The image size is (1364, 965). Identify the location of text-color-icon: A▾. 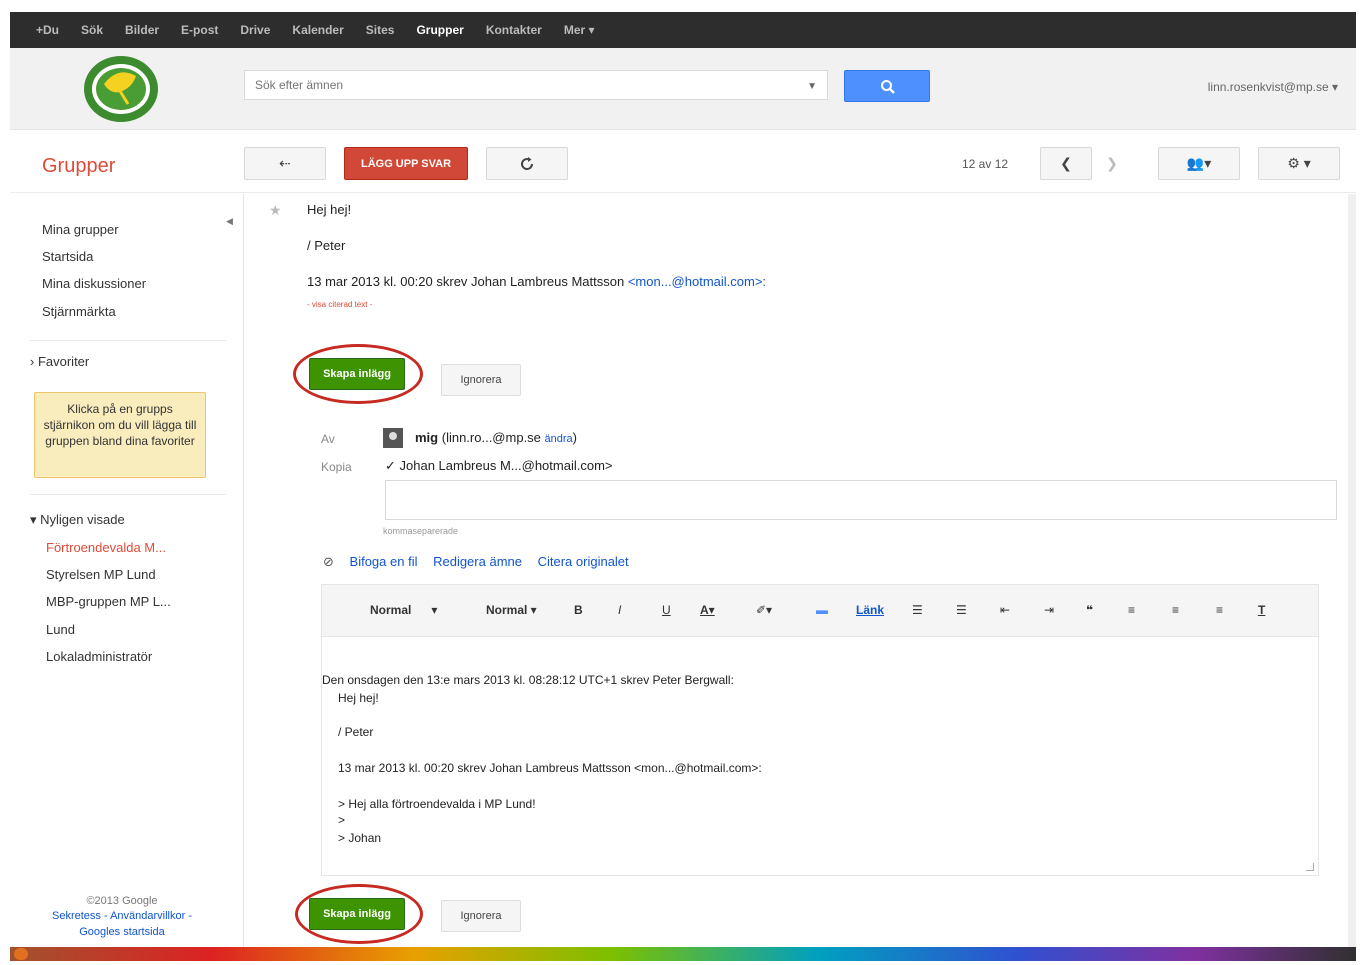
(707, 610).